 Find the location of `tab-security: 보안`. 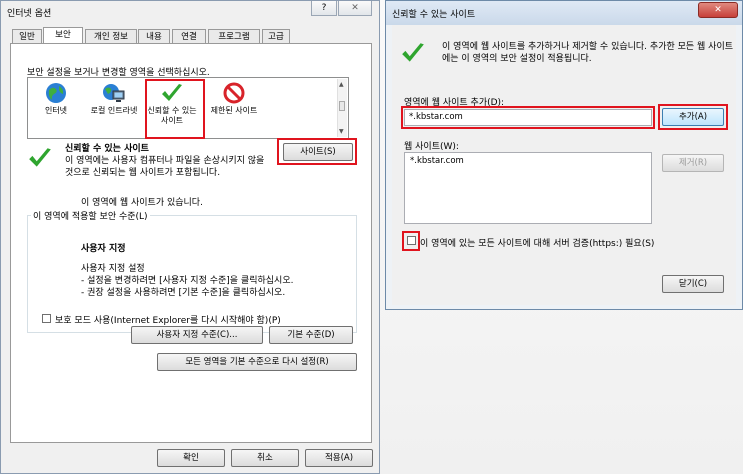

tab-security: 보안 is located at coordinates (63, 35).